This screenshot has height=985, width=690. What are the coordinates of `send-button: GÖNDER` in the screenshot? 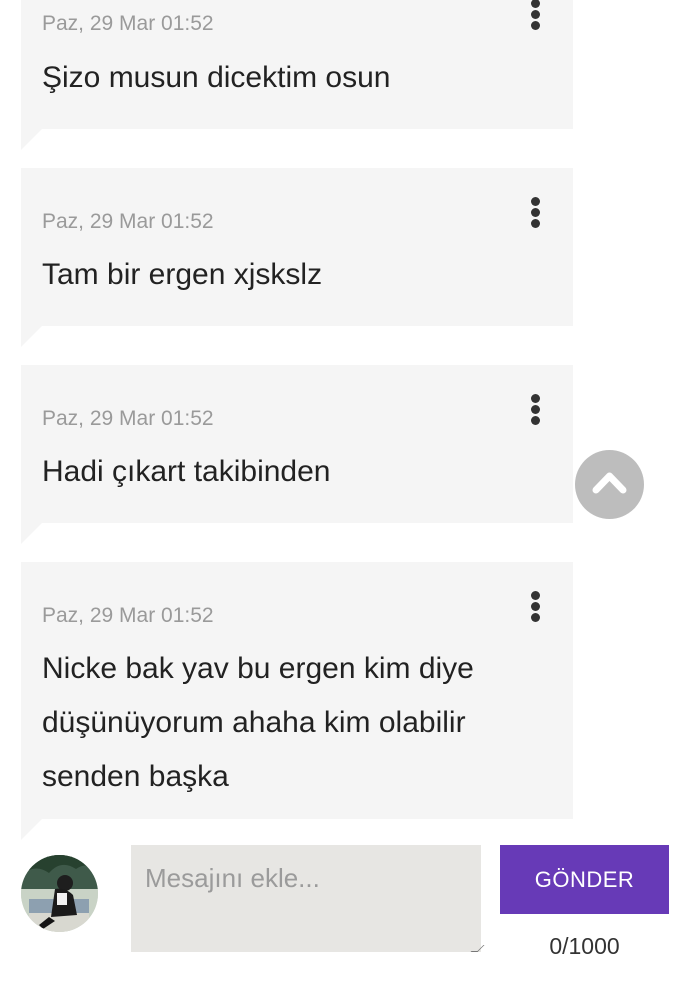 It's located at (584, 879).